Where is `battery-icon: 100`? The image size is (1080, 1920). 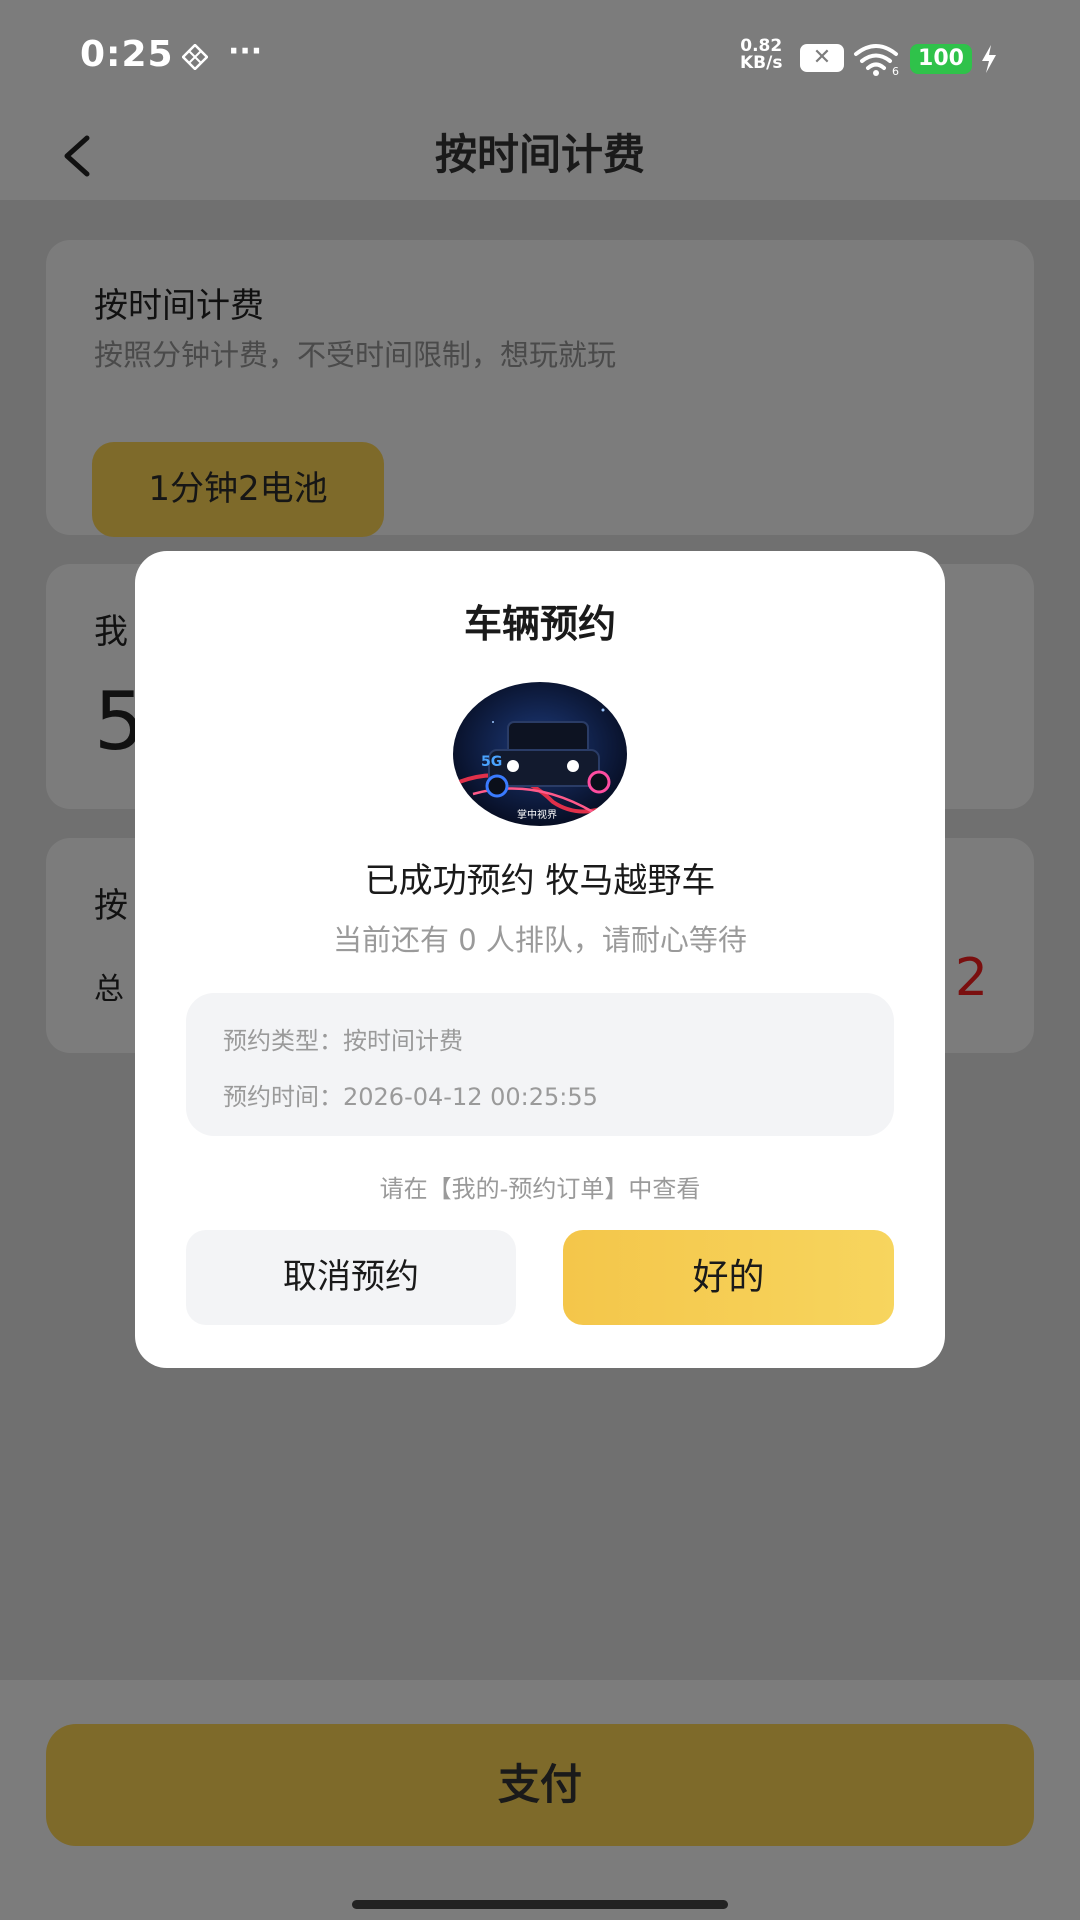
battery-icon: 100 is located at coordinates (941, 59).